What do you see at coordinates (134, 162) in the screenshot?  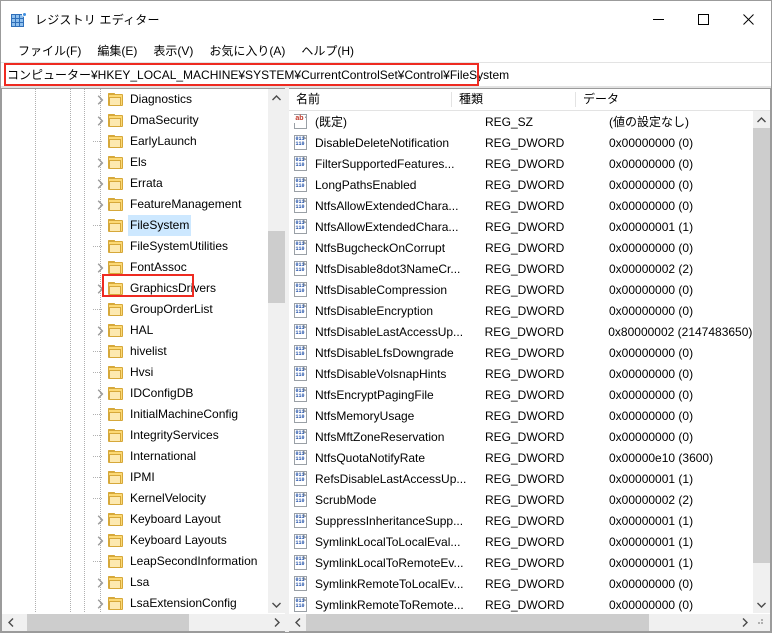 I see `tree-item-els: Els` at bounding box center [134, 162].